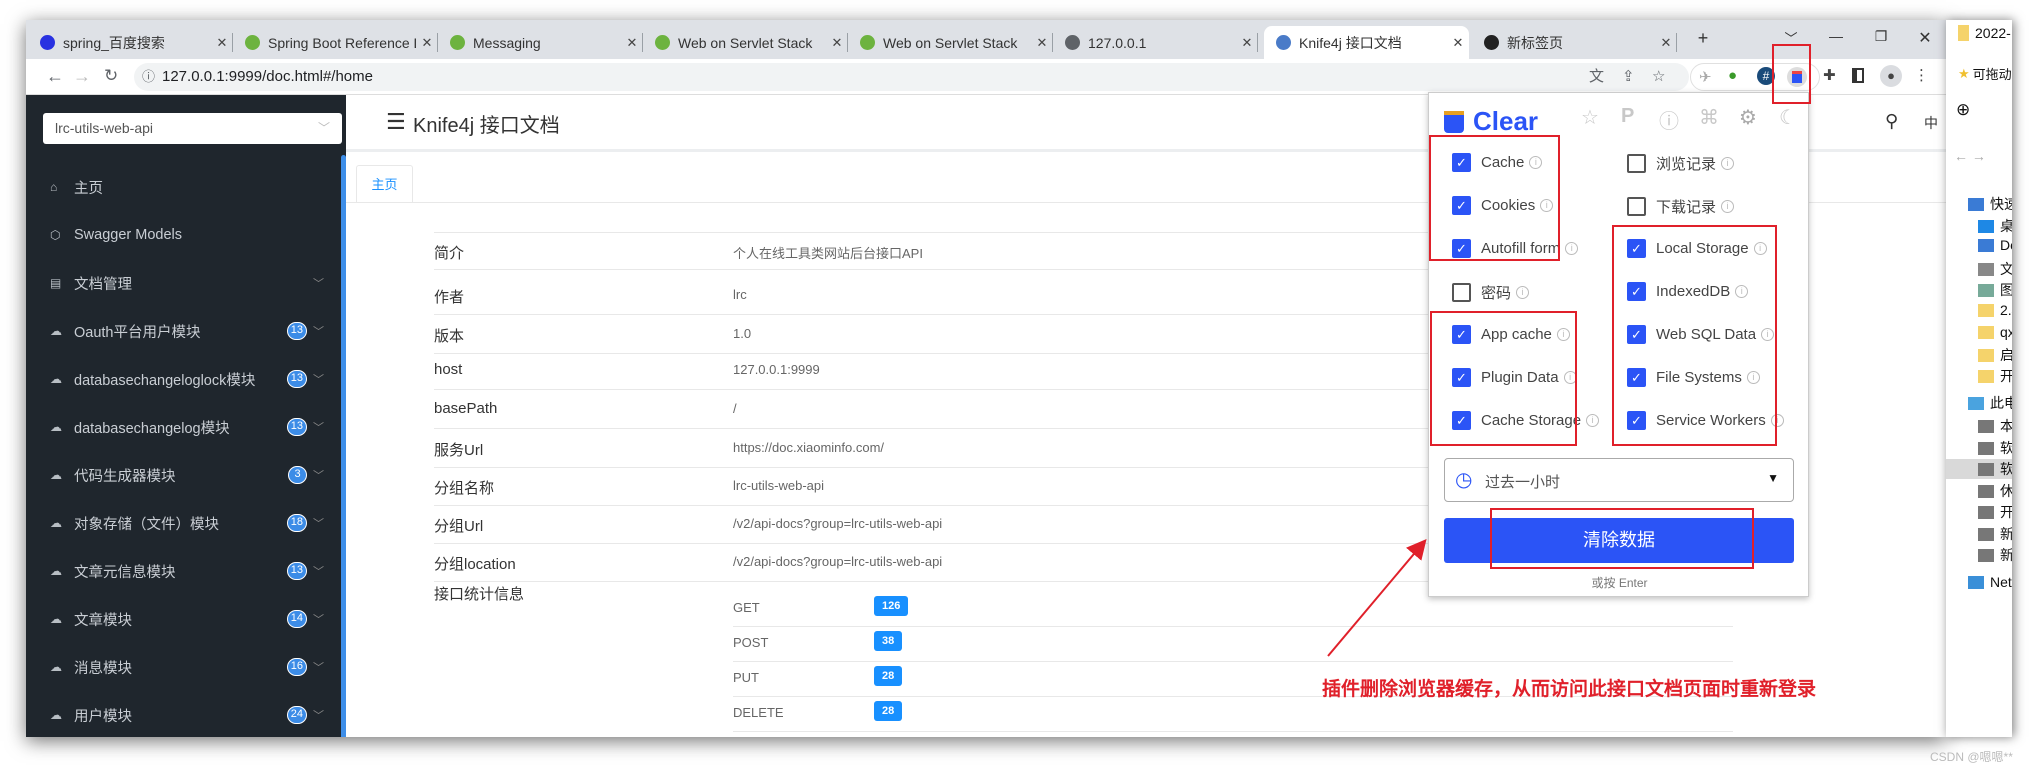  I want to click on quick-access-icon, so click(1976, 204).